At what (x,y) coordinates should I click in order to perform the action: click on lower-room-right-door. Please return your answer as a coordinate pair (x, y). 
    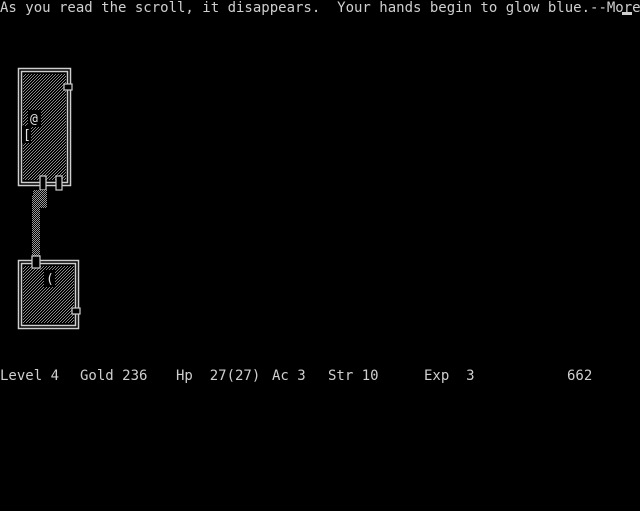
    Looking at the image, I should click on (76, 311).